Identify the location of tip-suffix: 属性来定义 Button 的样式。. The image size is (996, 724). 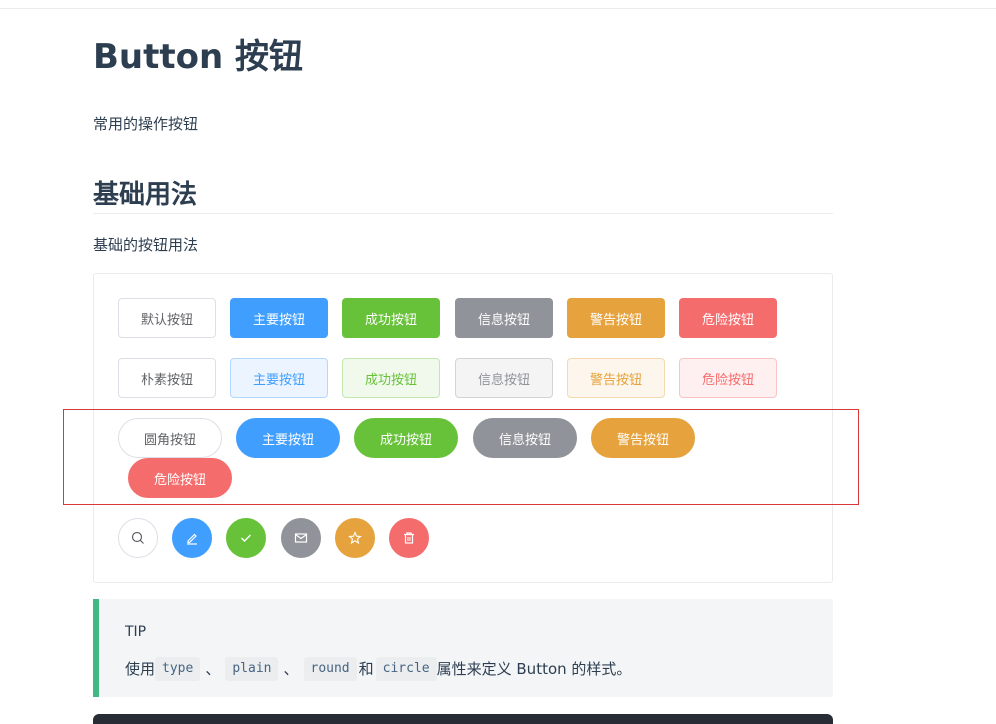
(534, 669).